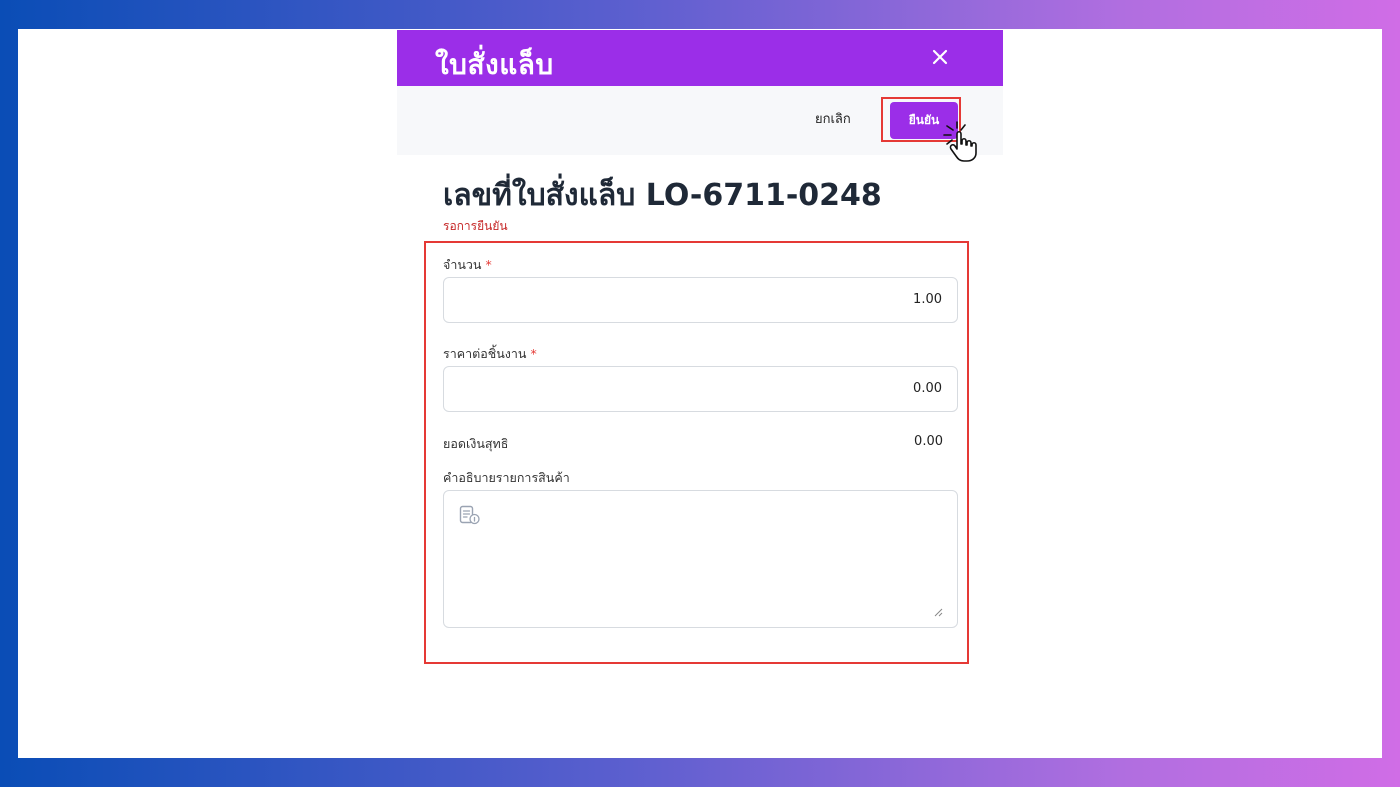  Describe the element at coordinates (938, 612) in the screenshot. I see `resize-handle-icon` at that location.